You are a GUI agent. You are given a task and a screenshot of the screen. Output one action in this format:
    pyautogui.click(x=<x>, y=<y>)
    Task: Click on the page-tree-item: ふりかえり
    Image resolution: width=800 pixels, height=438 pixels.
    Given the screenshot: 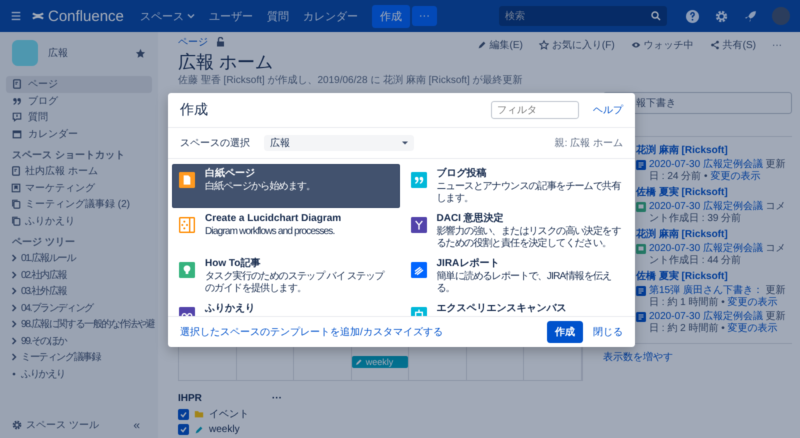 What is the action you would take?
    pyautogui.click(x=43, y=373)
    